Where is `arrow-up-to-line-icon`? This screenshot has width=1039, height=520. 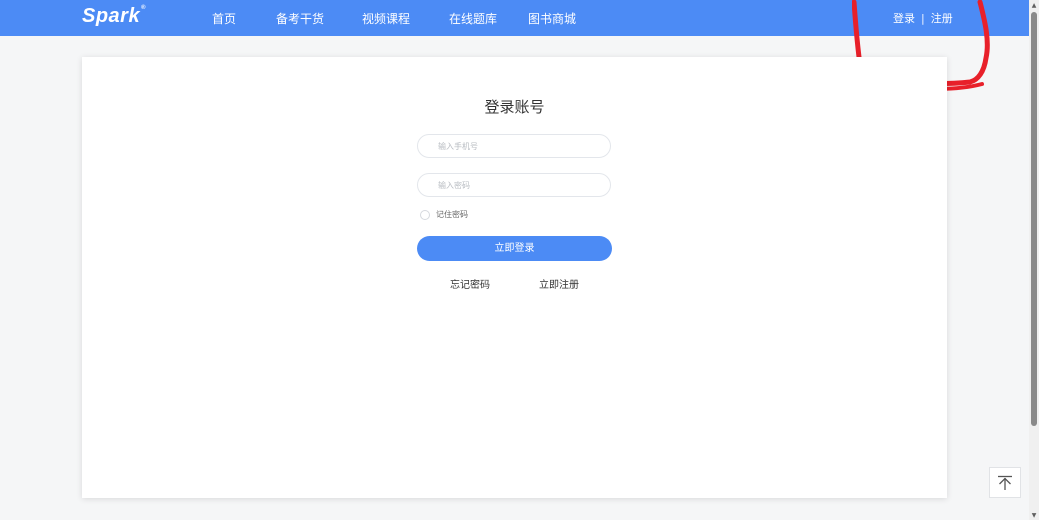 arrow-up-to-line-icon is located at coordinates (1005, 482).